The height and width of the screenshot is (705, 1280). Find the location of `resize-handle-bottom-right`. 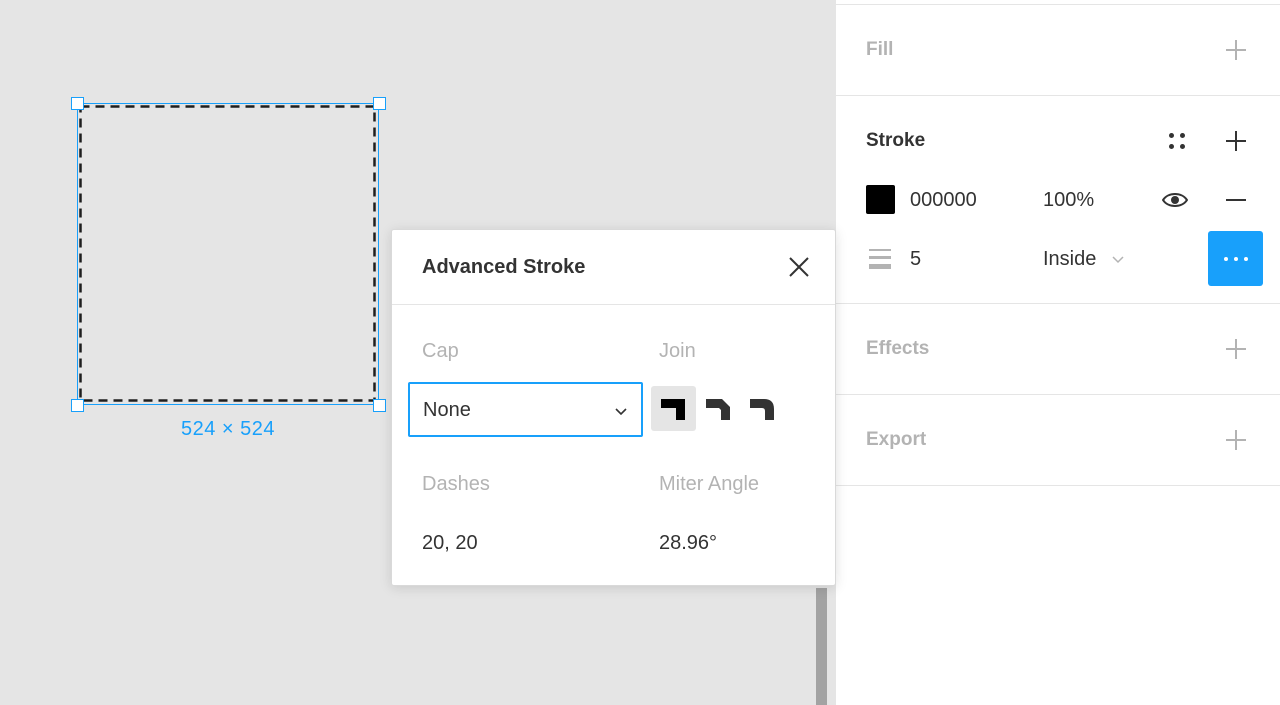

resize-handle-bottom-right is located at coordinates (379, 405).